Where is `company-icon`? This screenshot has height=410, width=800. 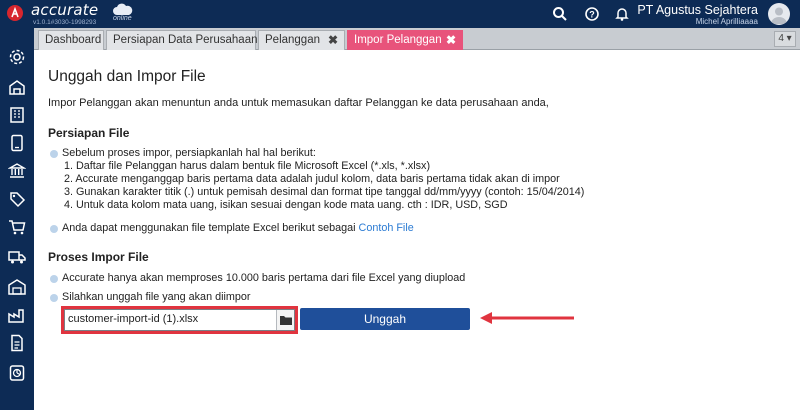
company-icon is located at coordinates (17, 87).